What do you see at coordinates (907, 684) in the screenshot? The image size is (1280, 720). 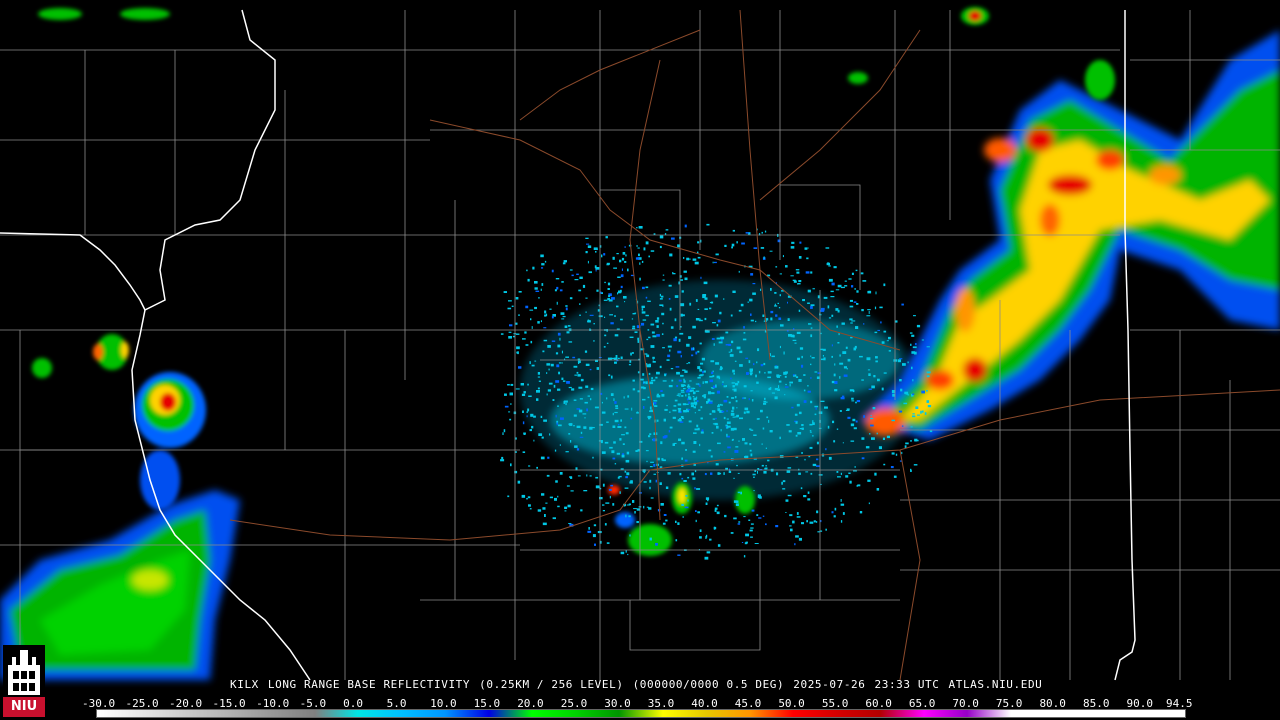 I see `product-time: 23:33 UTC` at bounding box center [907, 684].